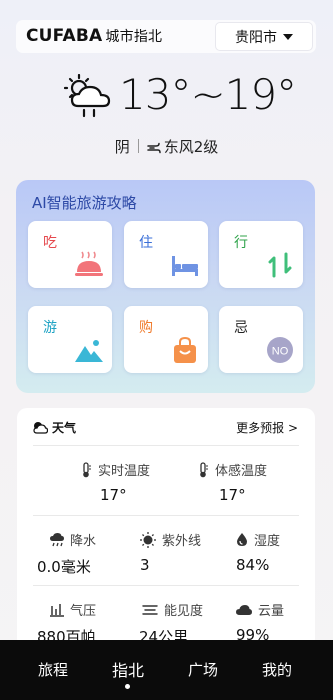 Image resolution: width=333 pixels, height=700 pixels. Describe the element at coordinates (145, 565) in the screenshot. I see `metric-value: 3` at that location.